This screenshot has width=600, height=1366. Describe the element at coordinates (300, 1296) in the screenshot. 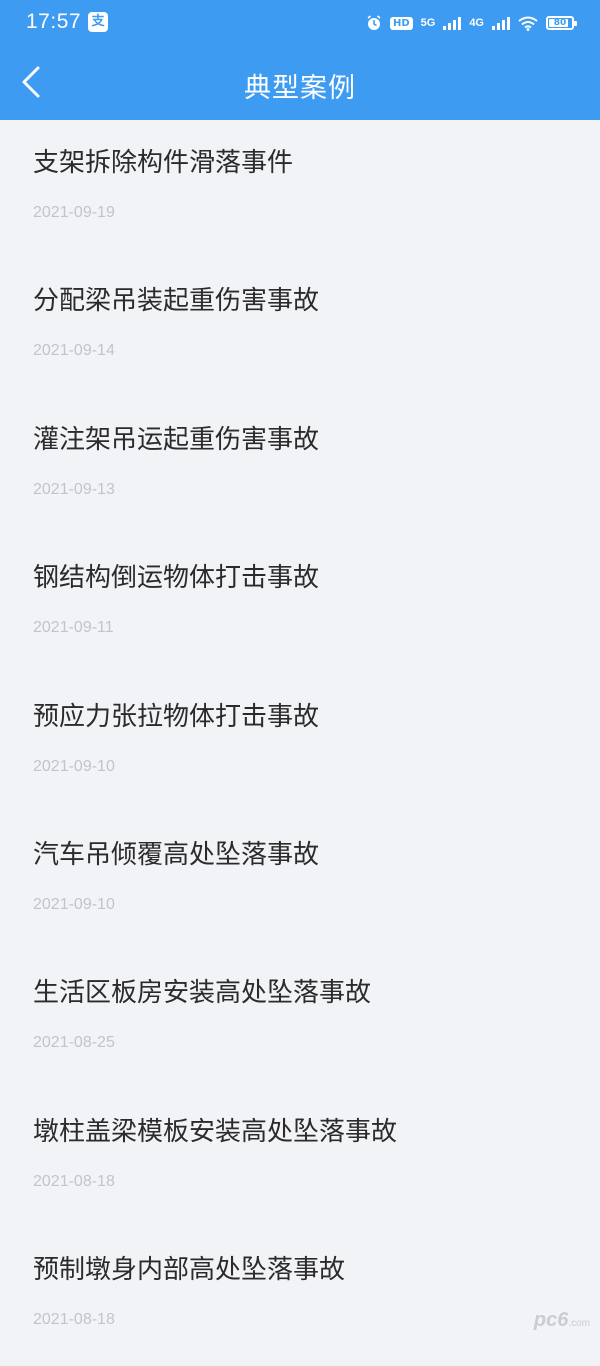

I see `case-item: 预制墩身内部高处坠落事故 2021-08-18` at that location.